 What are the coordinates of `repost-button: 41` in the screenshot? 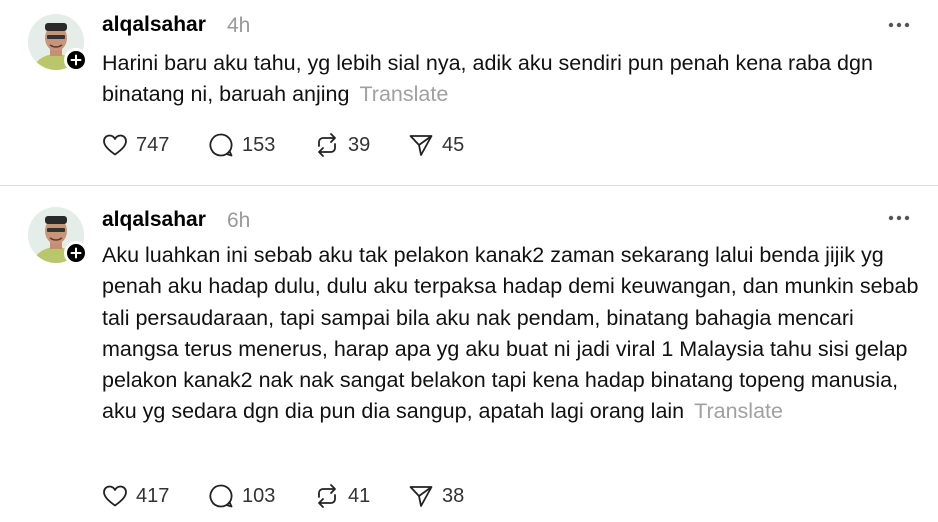 It's located at (342, 496).